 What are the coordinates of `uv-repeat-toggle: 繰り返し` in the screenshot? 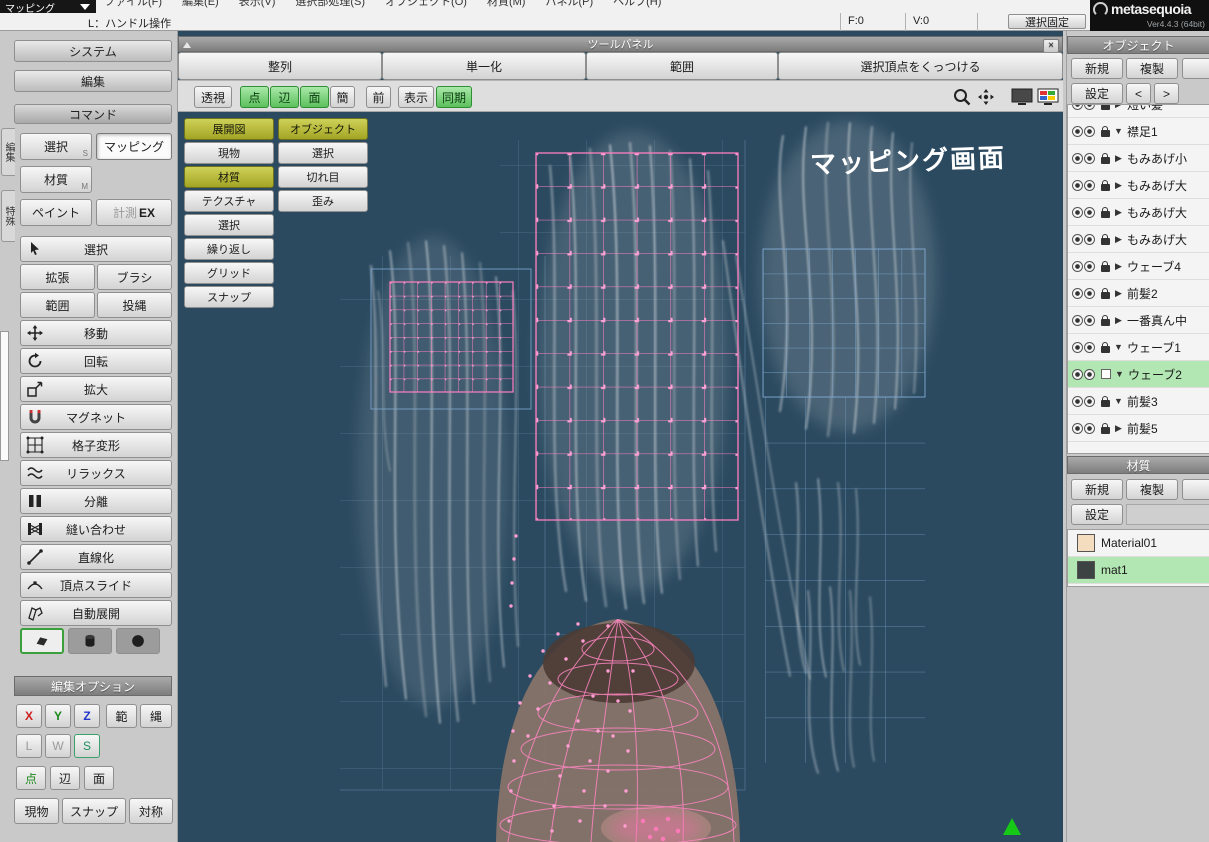 It's located at (229, 249).